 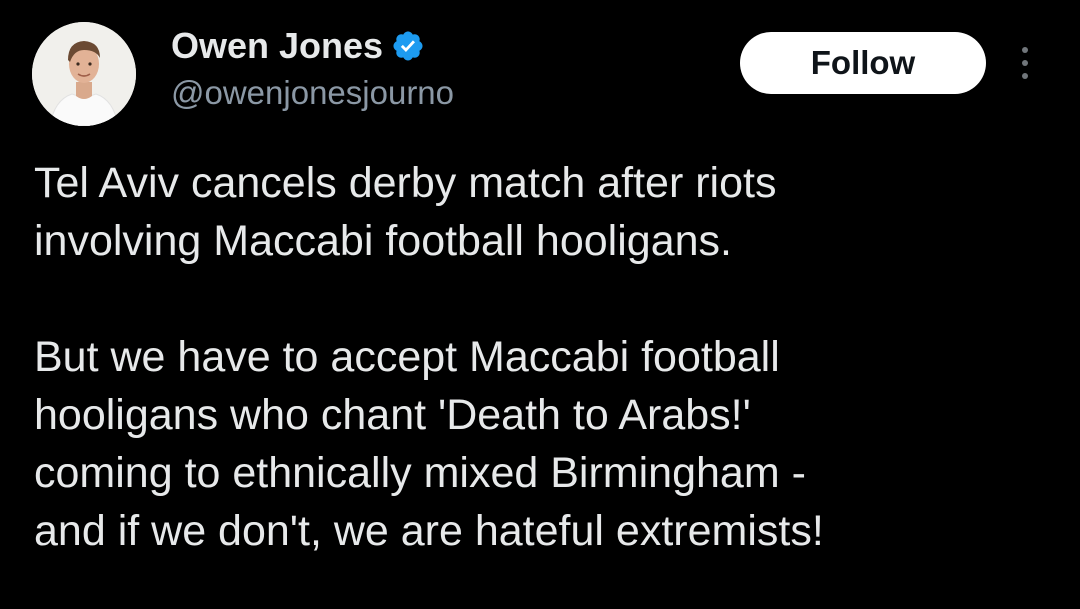 I want to click on avatar-photo-icon, so click(x=84, y=74).